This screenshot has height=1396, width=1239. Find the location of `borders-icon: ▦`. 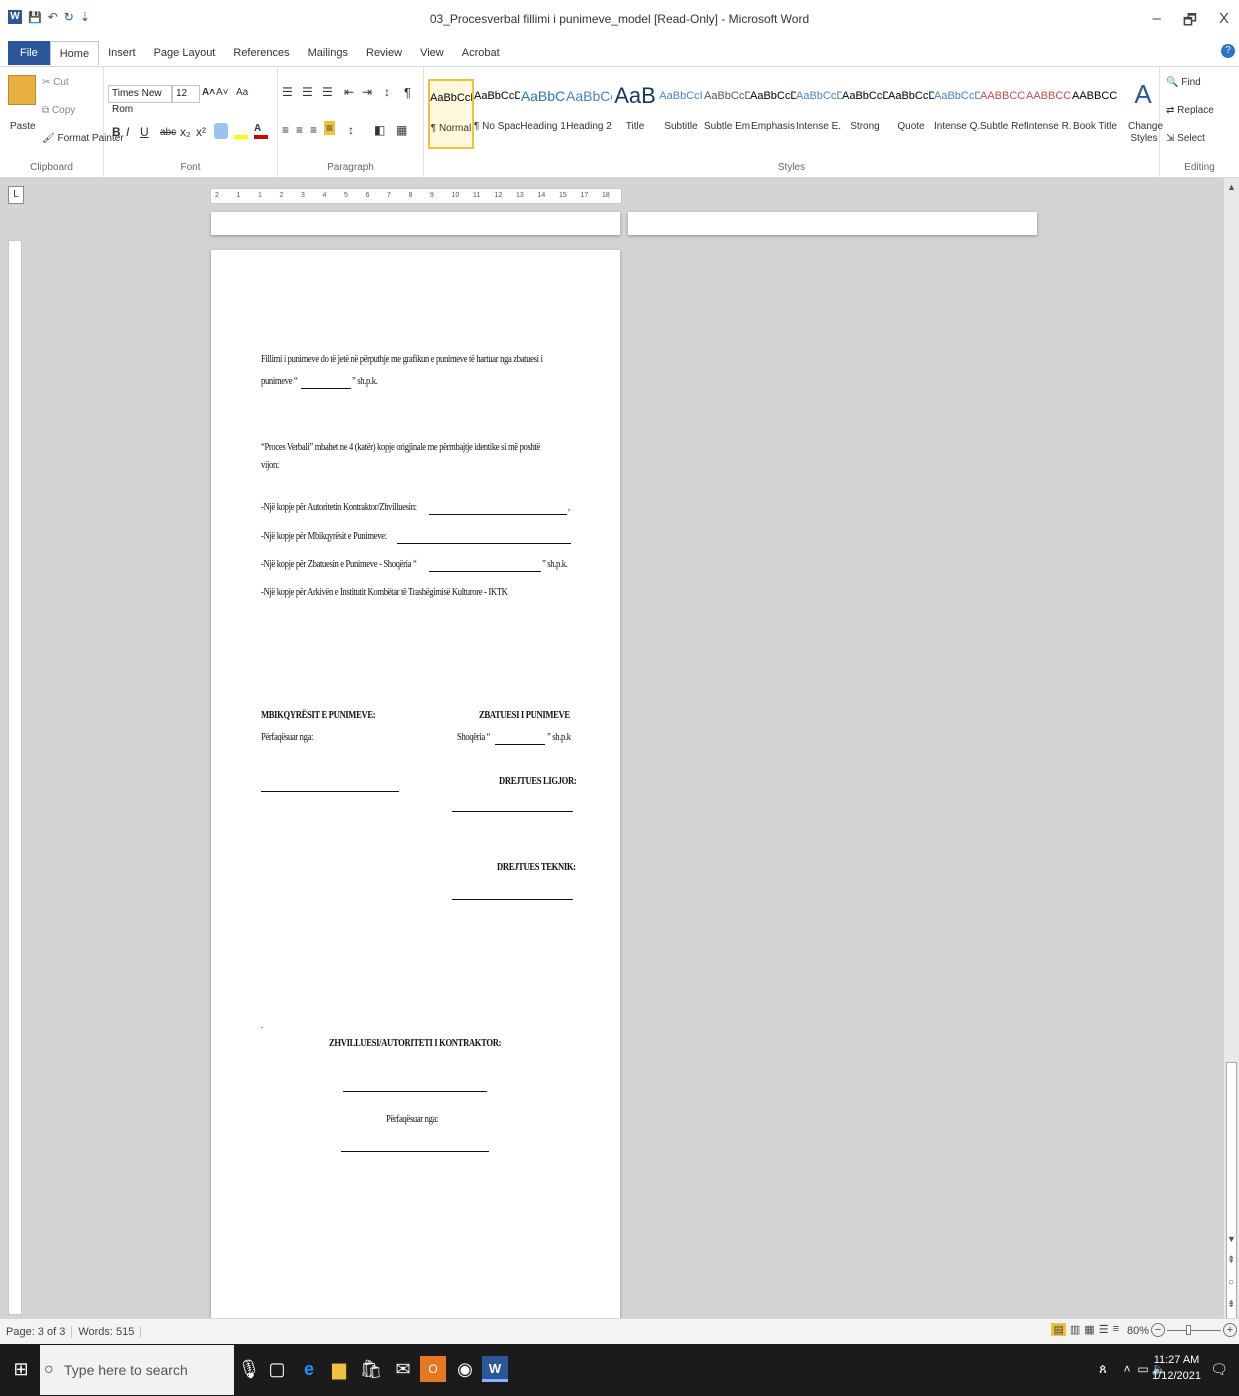

borders-icon: ▦ is located at coordinates (401, 130).